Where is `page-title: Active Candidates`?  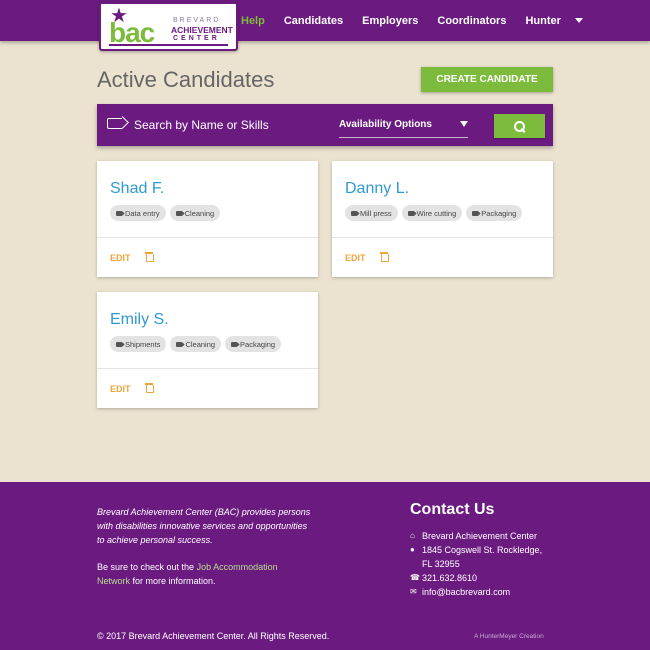
page-title: Active Candidates is located at coordinates (186, 79).